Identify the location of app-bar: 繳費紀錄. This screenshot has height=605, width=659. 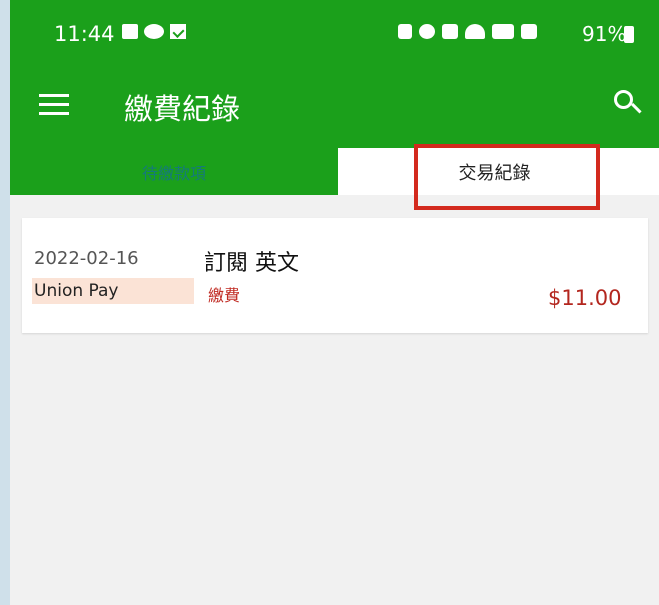
(334, 109).